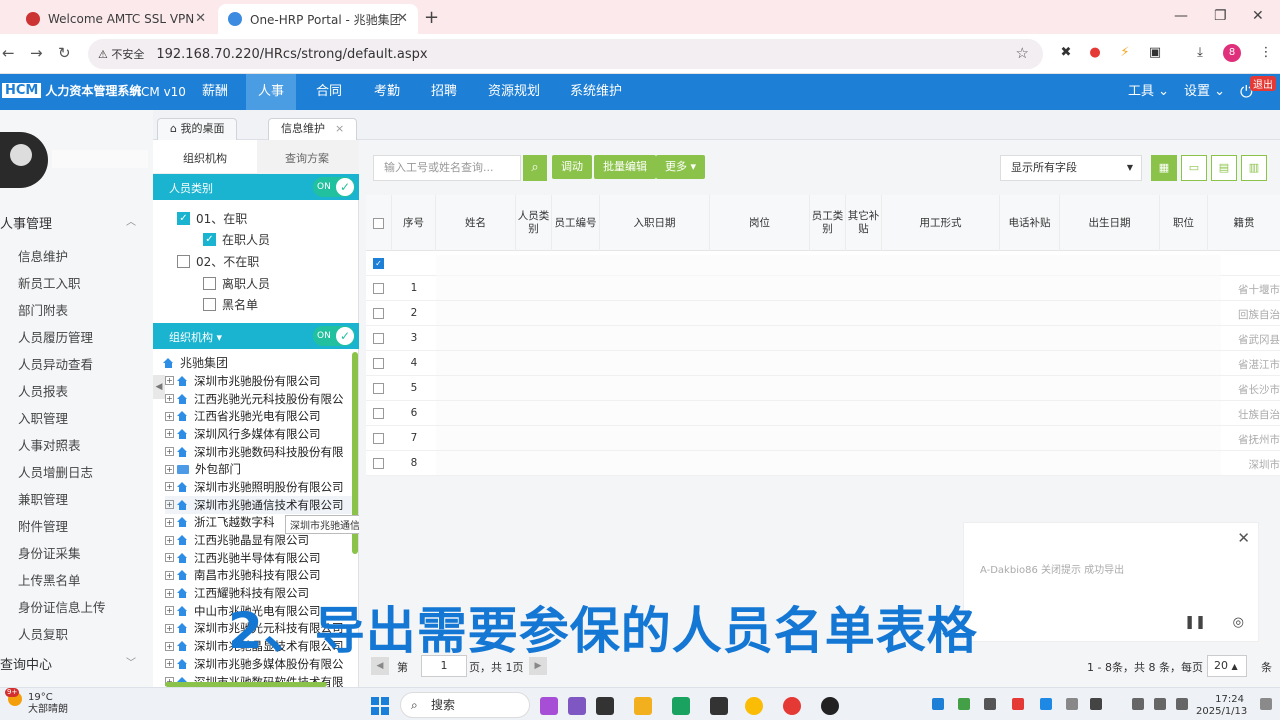 The image size is (1280, 720). What do you see at coordinates (823, 313) in the screenshot?
I see `table-row: 2 回族自治` at bounding box center [823, 313].